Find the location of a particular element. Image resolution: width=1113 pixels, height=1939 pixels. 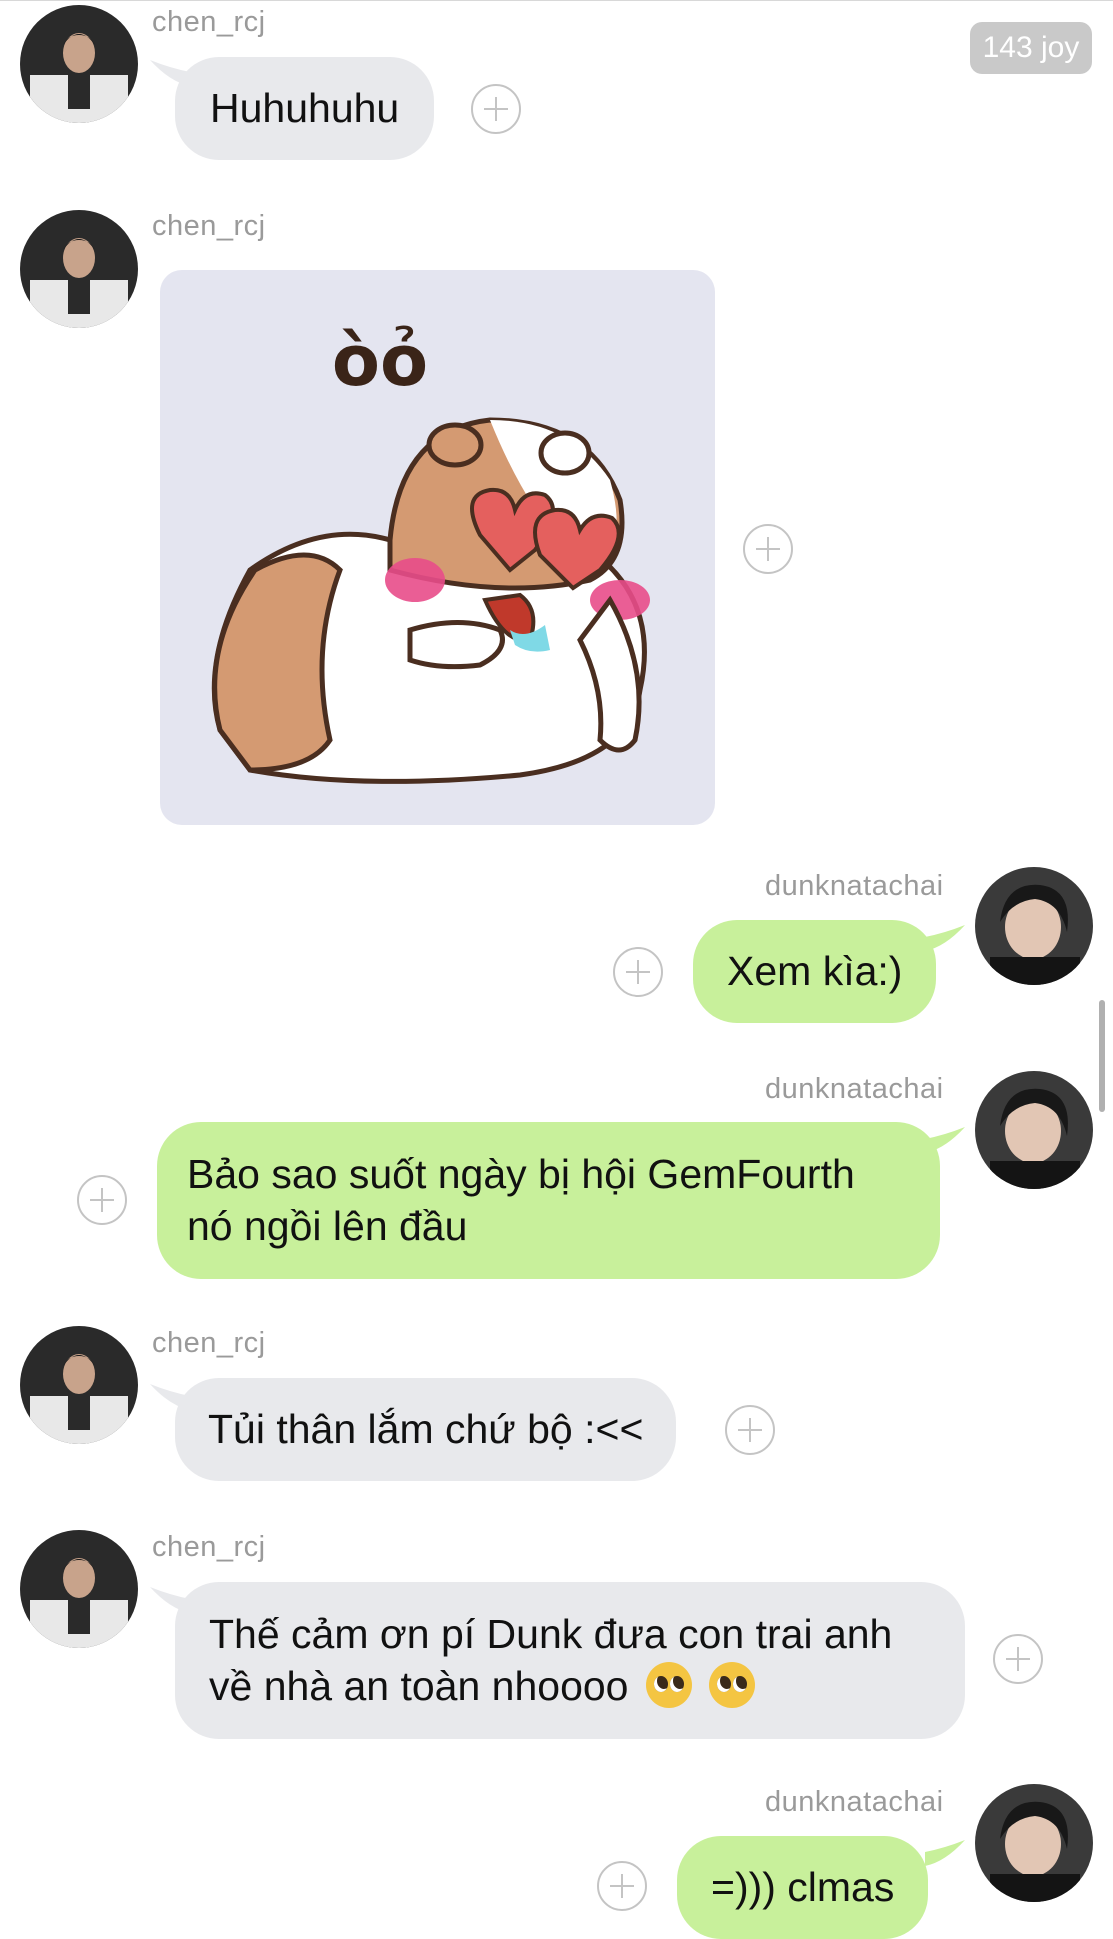

message-bubble: Huhuhuhu is located at coordinates (305, 108).